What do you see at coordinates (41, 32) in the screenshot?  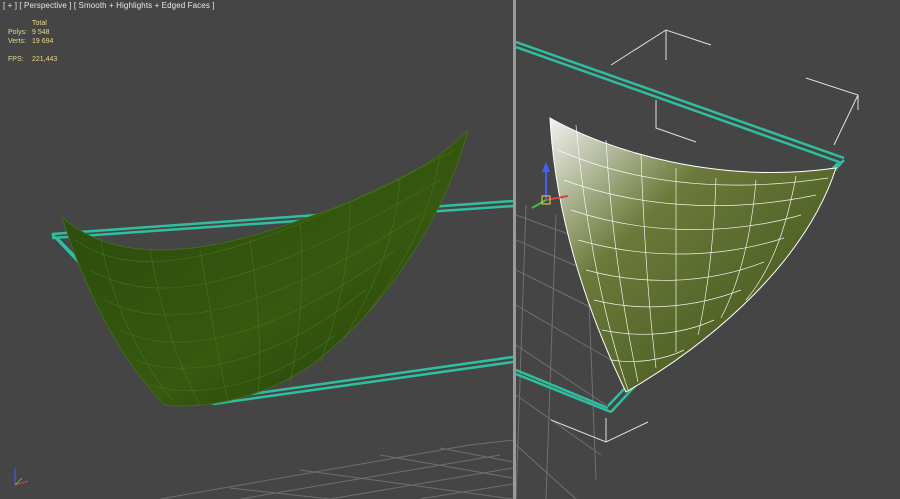 I see `polys-value: 9 548` at bounding box center [41, 32].